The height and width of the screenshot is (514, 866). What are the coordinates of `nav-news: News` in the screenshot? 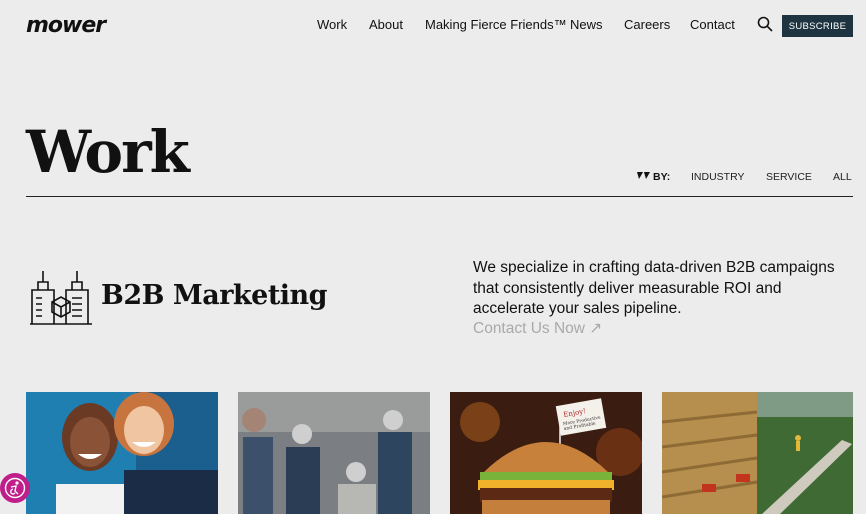 It's located at (586, 24).